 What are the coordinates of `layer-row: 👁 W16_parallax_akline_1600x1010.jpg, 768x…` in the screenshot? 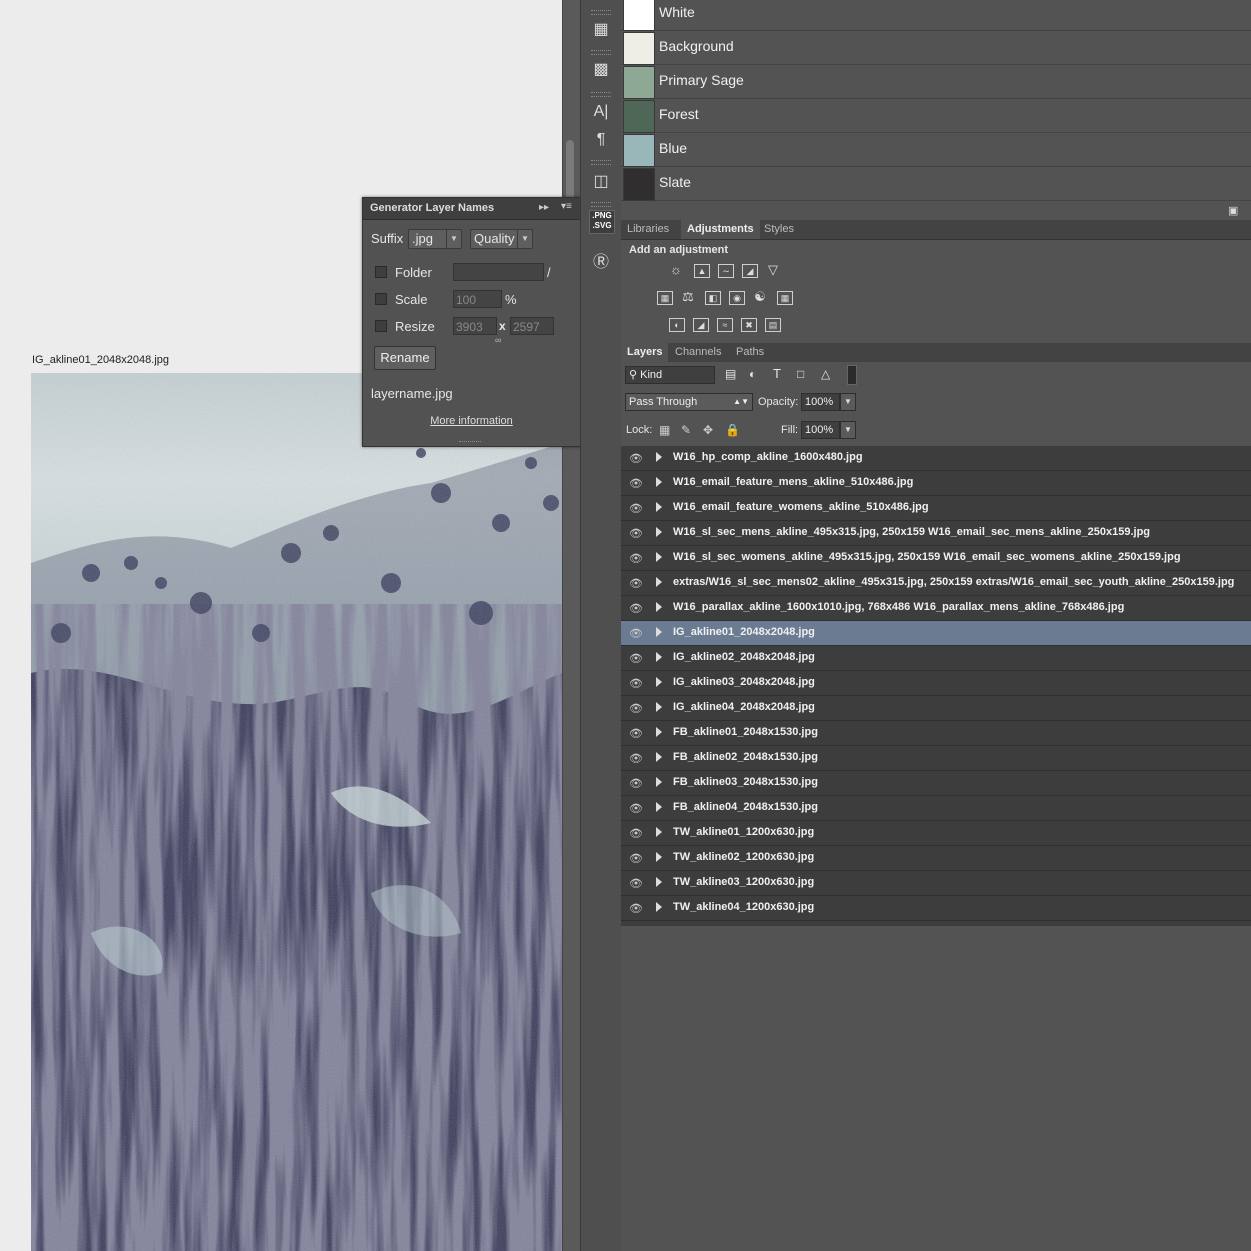 It's located at (936, 608).